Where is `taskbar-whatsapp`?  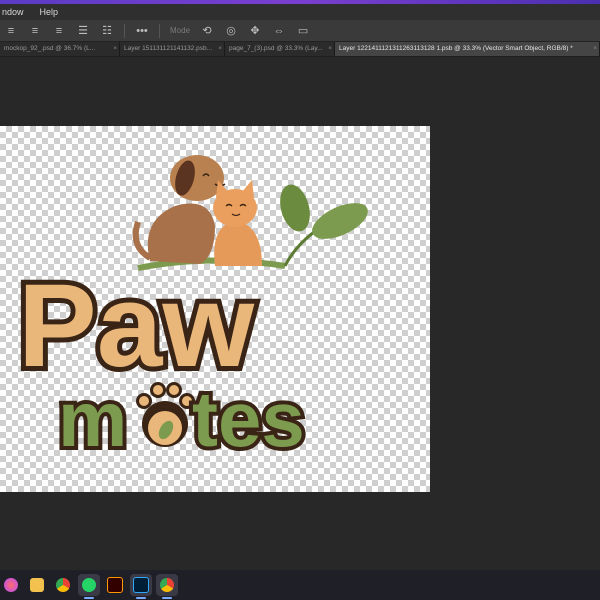
taskbar-whatsapp is located at coordinates (89, 586).